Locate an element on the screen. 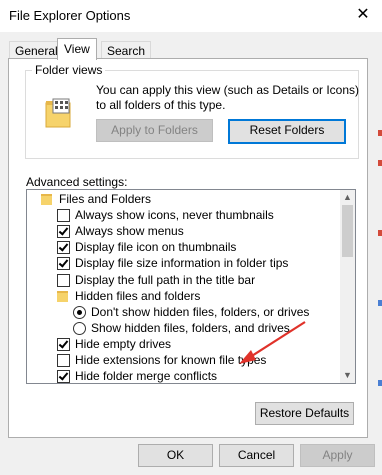 This screenshot has height=475, width=382. scroll-up-arrow-icon: ▲ is located at coordinates (347, 197).